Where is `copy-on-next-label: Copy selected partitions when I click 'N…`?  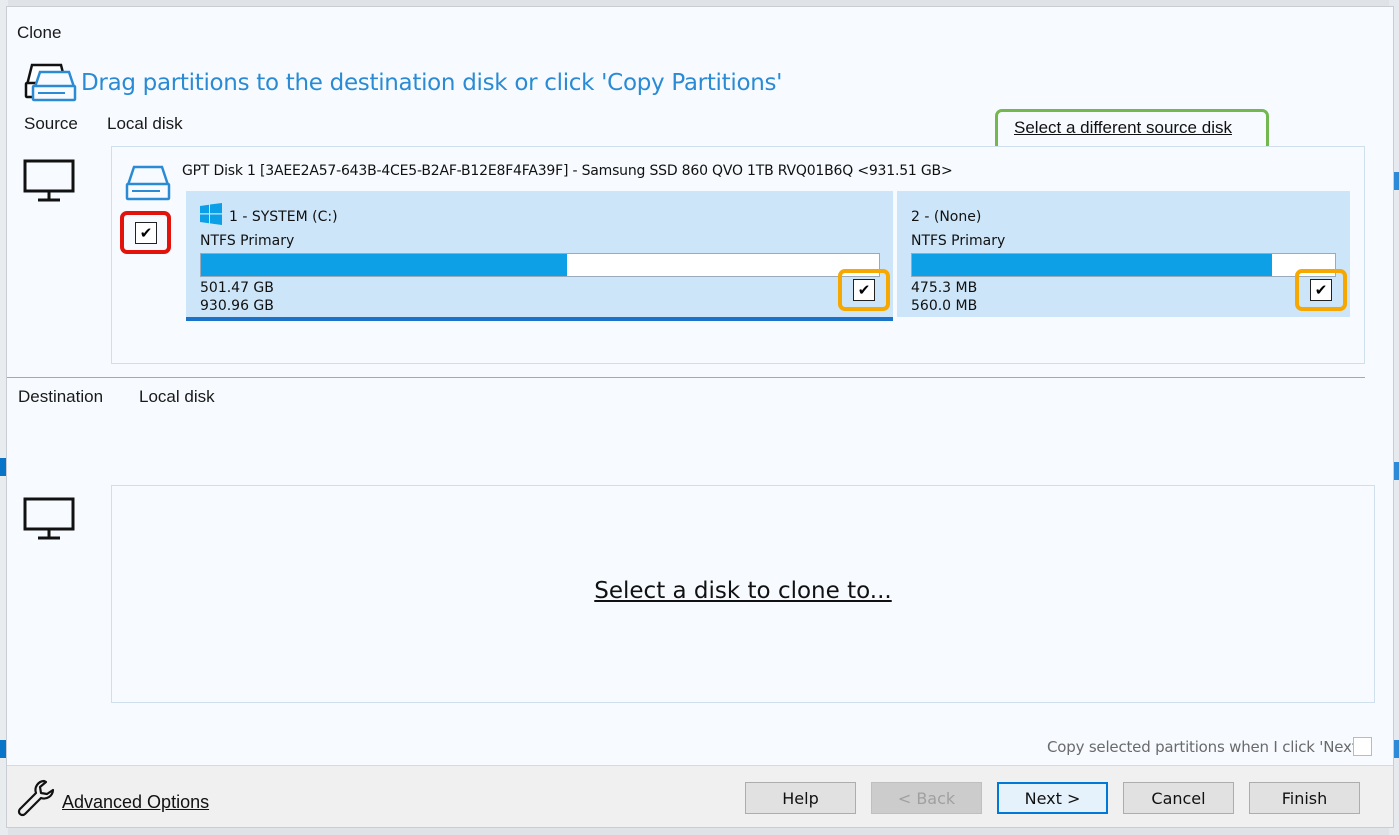
copy-on-next-label: Copy selected partitions when I click 'N… is located at coordinates (1204, 747).